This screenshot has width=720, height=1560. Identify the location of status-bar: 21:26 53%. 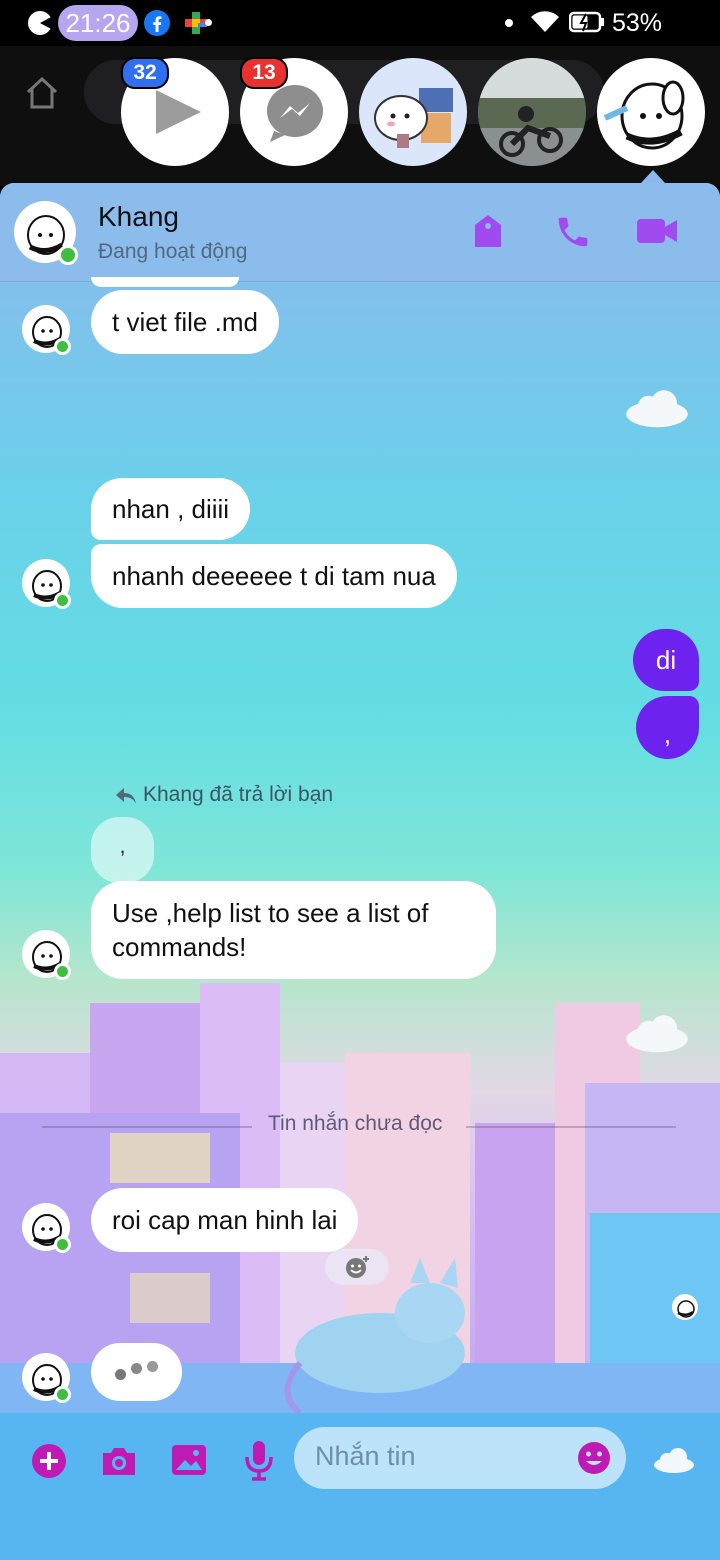
(360, 23).